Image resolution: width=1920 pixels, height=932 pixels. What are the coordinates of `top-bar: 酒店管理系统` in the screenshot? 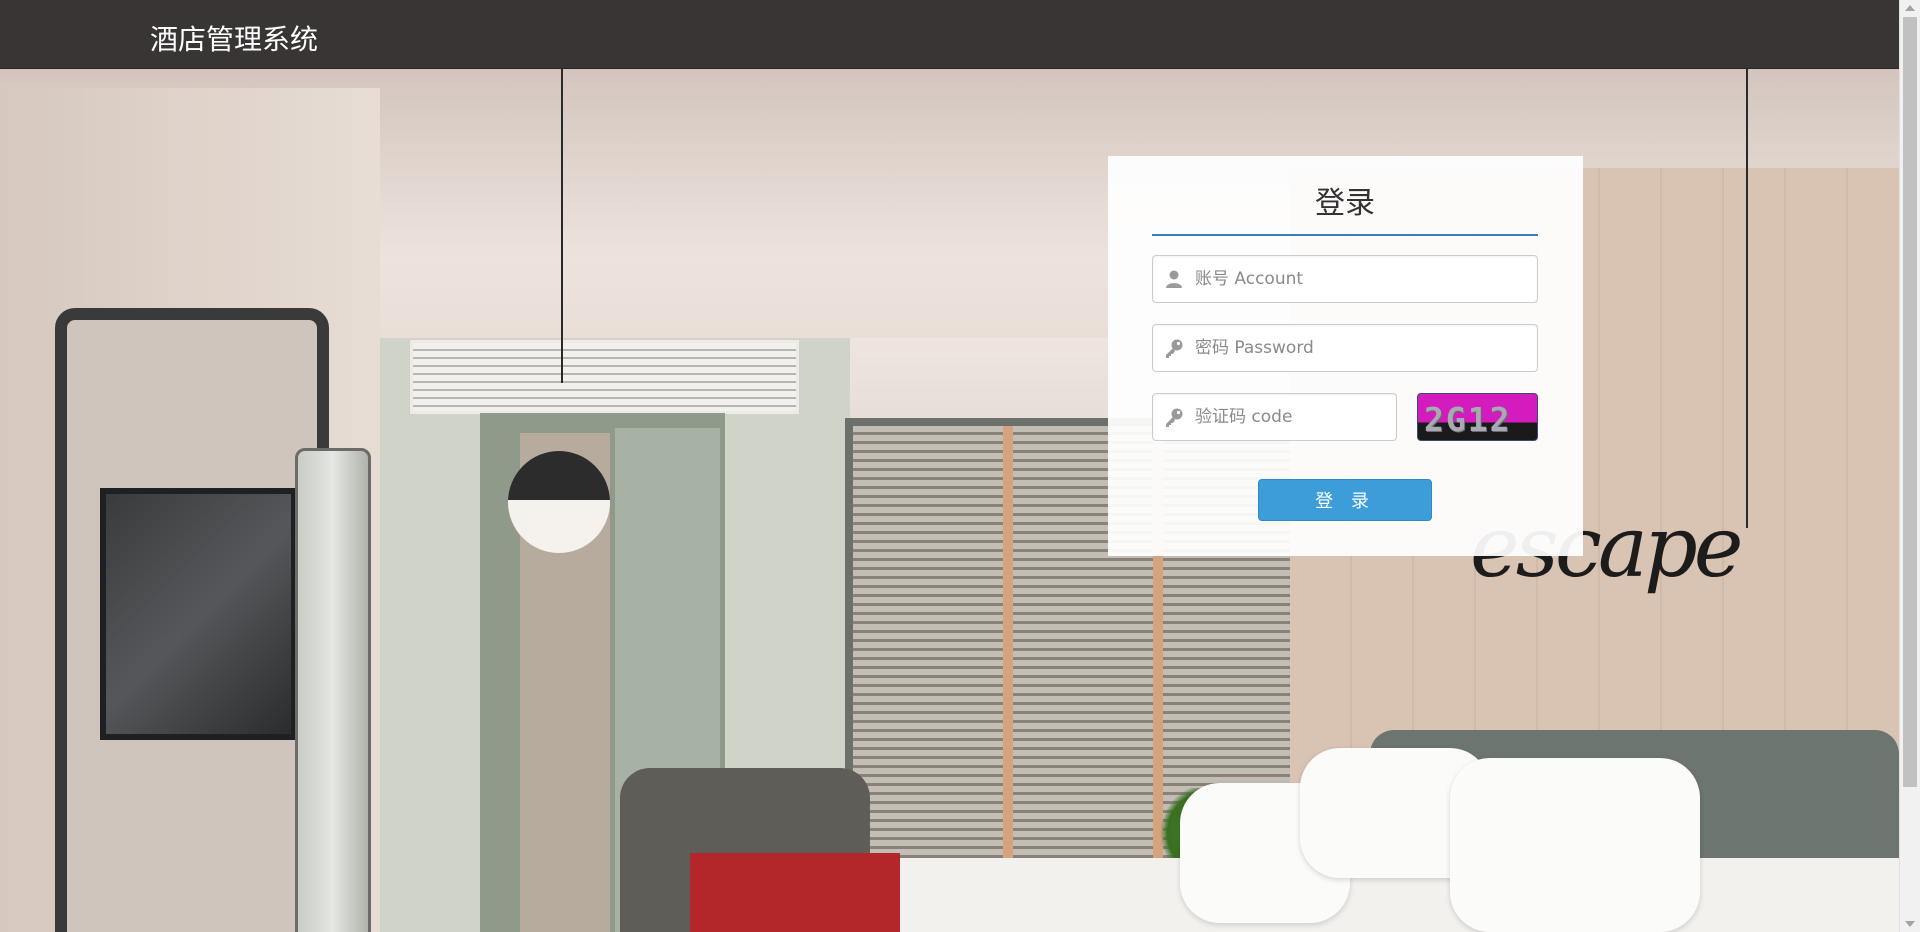 It's located at (949, 34).